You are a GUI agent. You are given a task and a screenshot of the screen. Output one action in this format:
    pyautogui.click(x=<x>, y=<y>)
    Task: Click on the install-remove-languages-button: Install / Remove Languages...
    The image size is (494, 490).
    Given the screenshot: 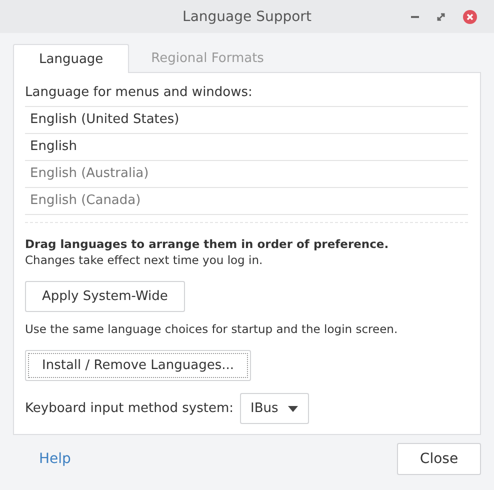 What is the action you would take?
    pyautogui.click(x=138, y=365)
    